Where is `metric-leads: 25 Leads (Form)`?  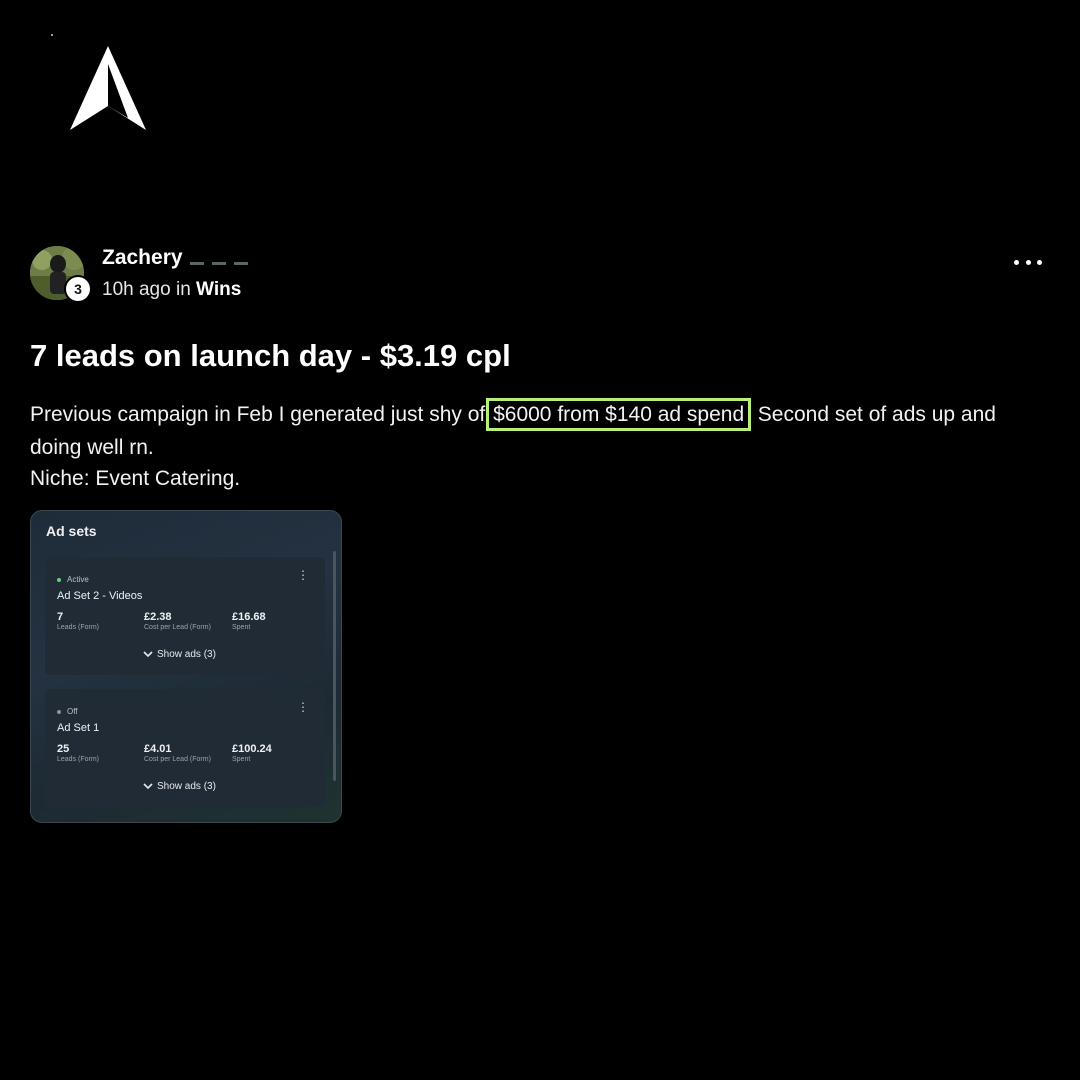 metric-leads: 25 Leads (Form) is located at coordinates (78, 753).